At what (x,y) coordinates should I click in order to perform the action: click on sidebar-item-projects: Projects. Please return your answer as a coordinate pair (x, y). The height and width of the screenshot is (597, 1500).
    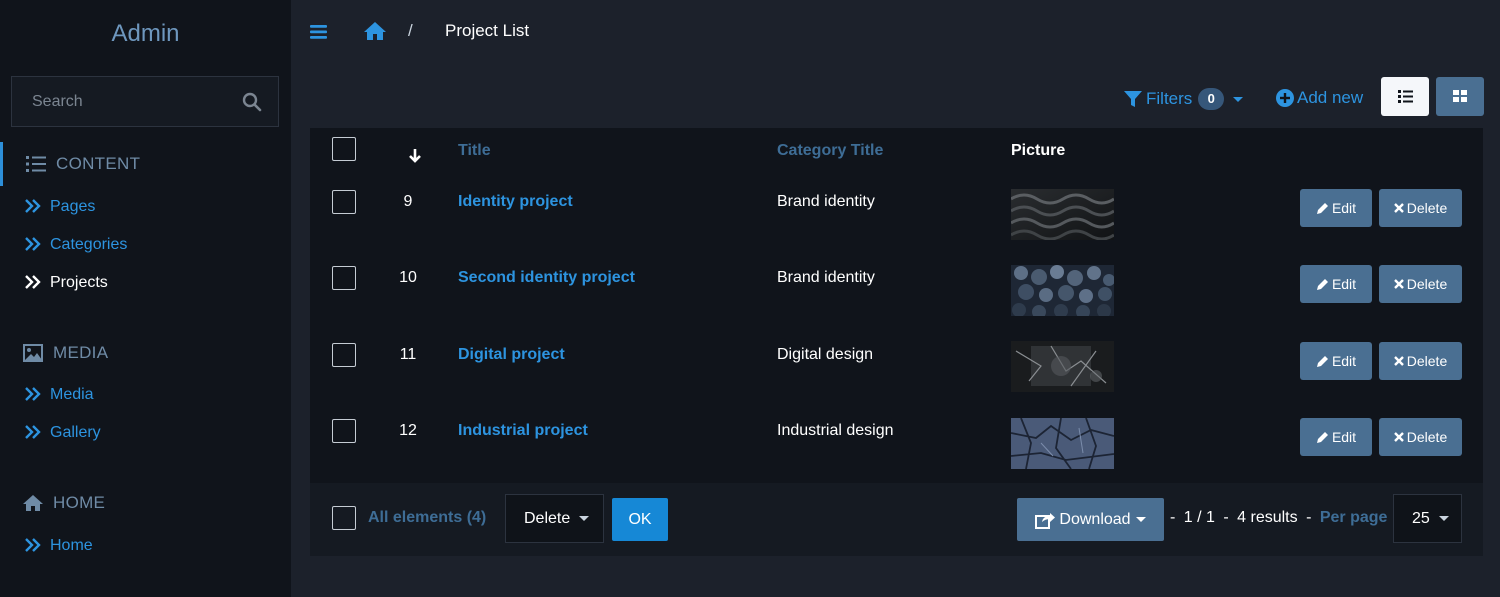
    Looking at the image, I should click on (145, 283).